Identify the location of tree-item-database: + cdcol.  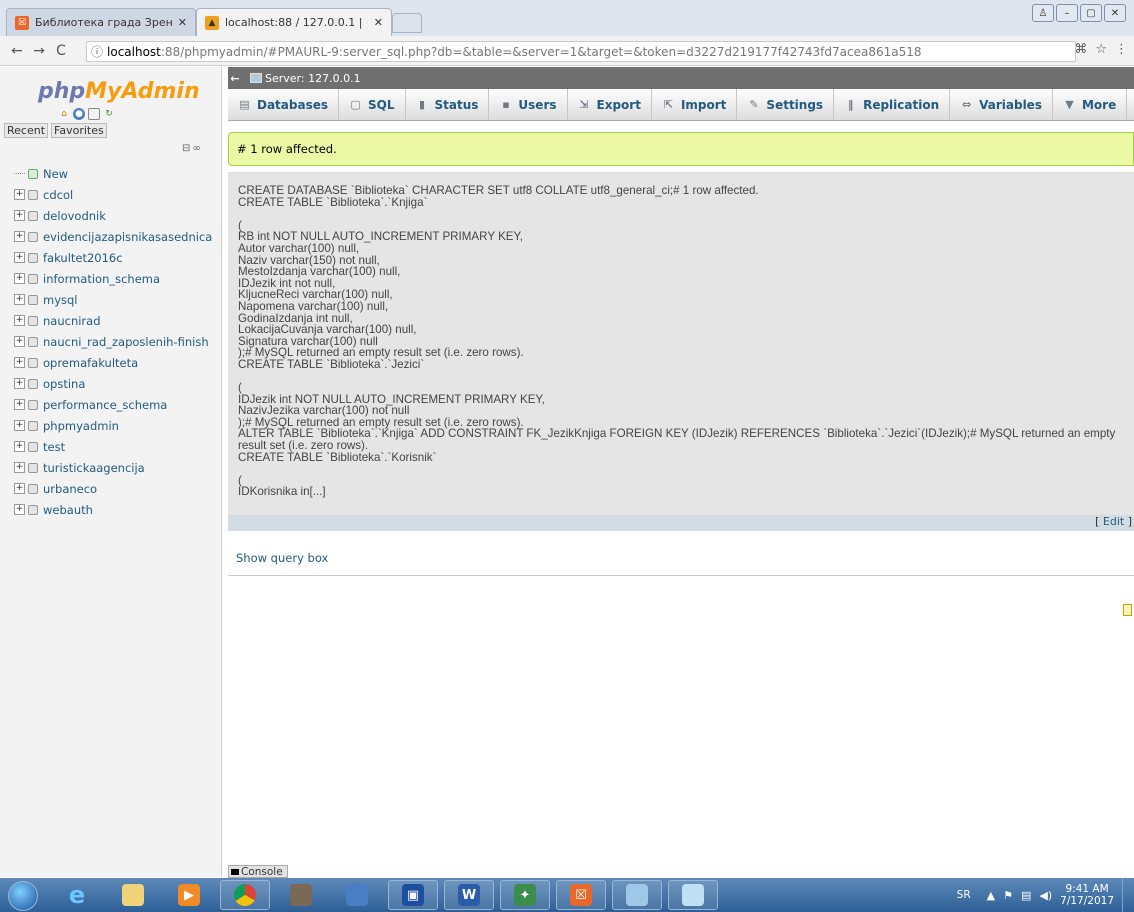
(111, 194).